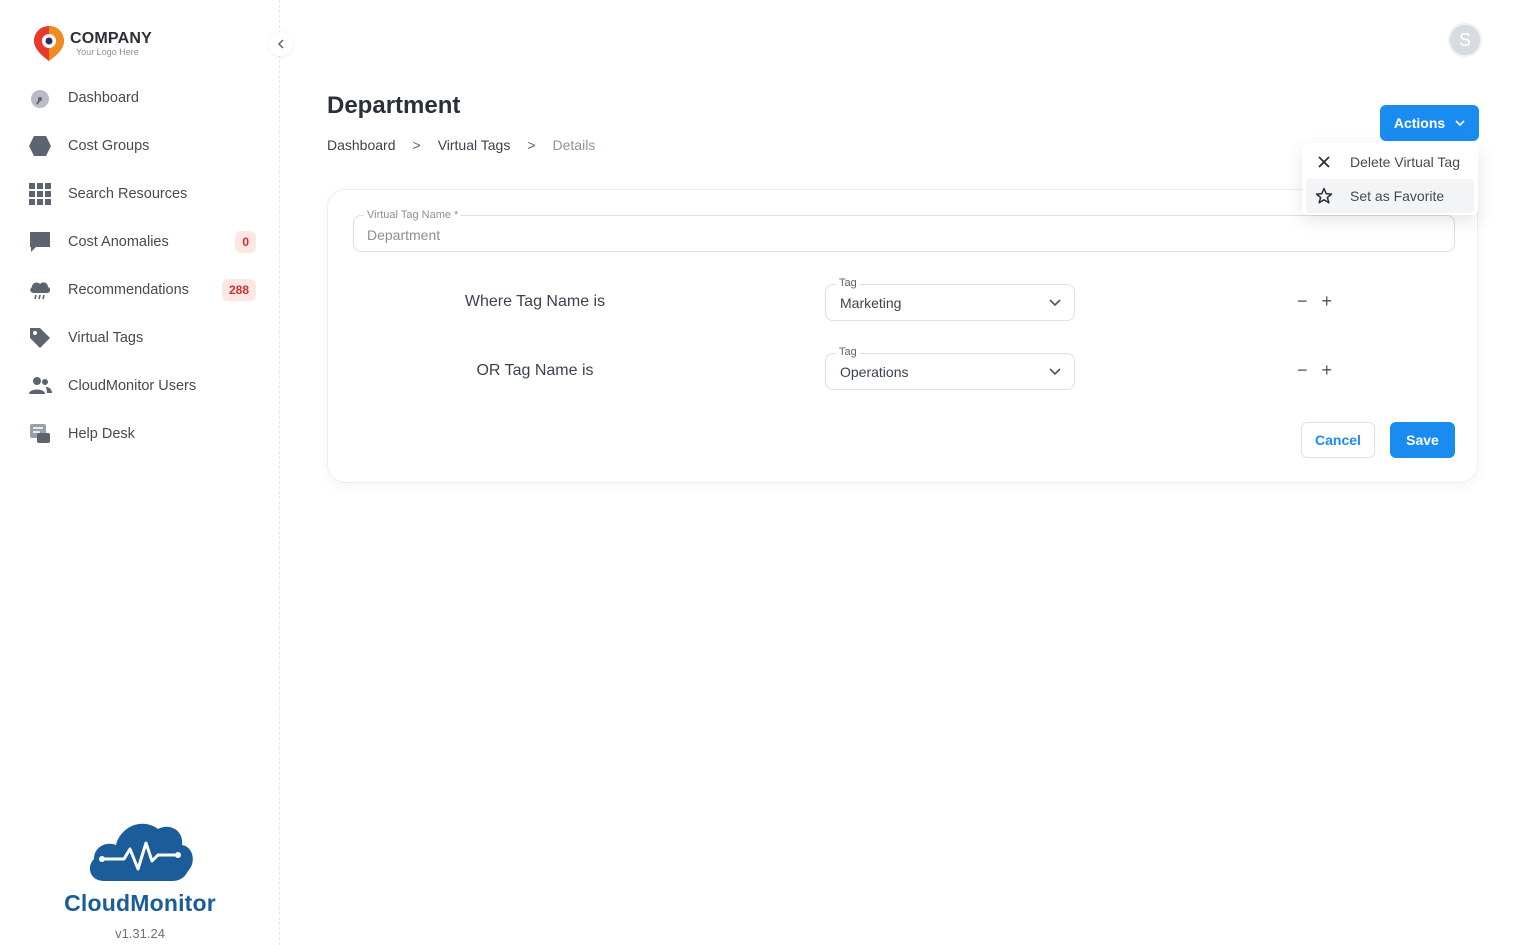  I want to click on anomalies-count-badge: 0, so click(245, 242).